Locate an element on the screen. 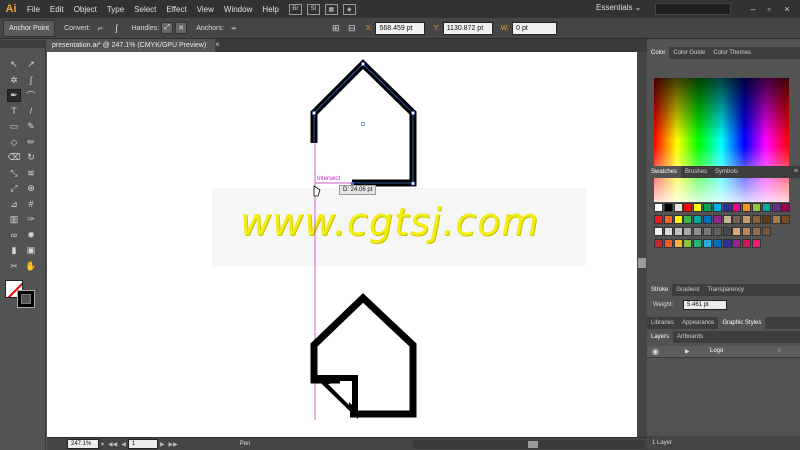 This screenshot has width=800, height=450. house-outline-bottom is located at coordinates (363, 355).